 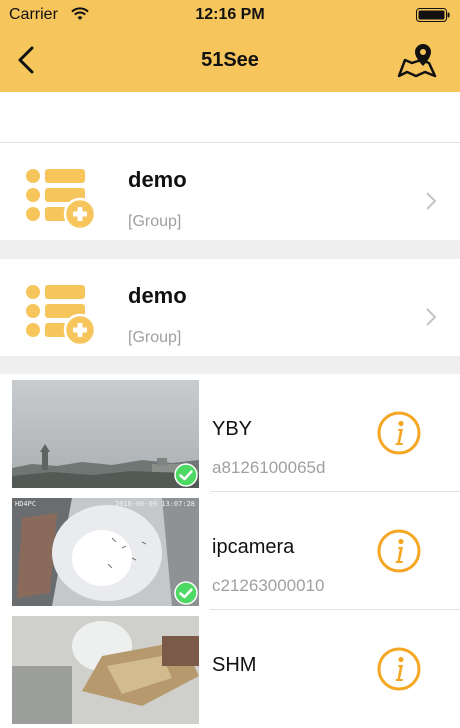 I want to click on camera-id: a8126100065d, so click(x=269, y=467).